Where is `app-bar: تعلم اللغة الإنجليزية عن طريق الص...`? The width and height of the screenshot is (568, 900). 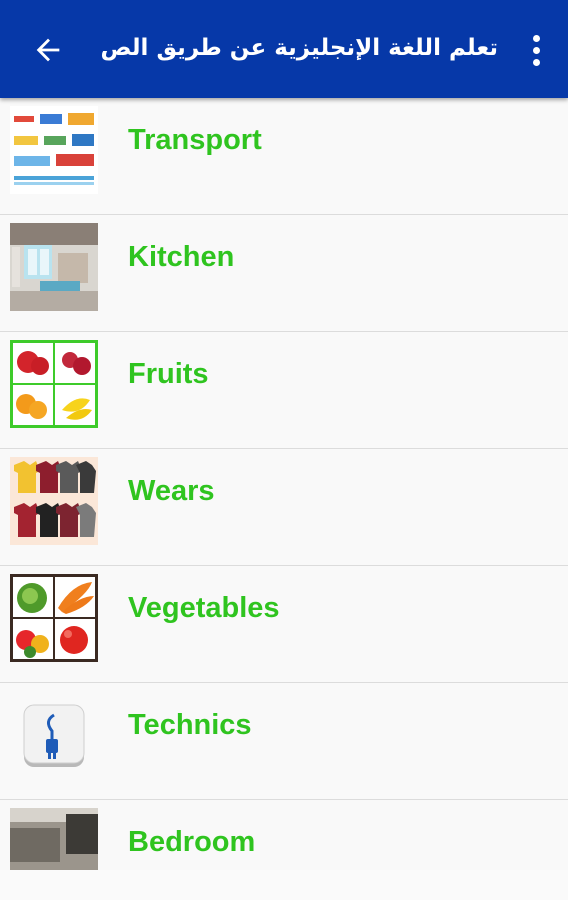
app-bar: تعلم اللغة الإنجليزية عن طريق الص... is located at coordinates (284, 49).